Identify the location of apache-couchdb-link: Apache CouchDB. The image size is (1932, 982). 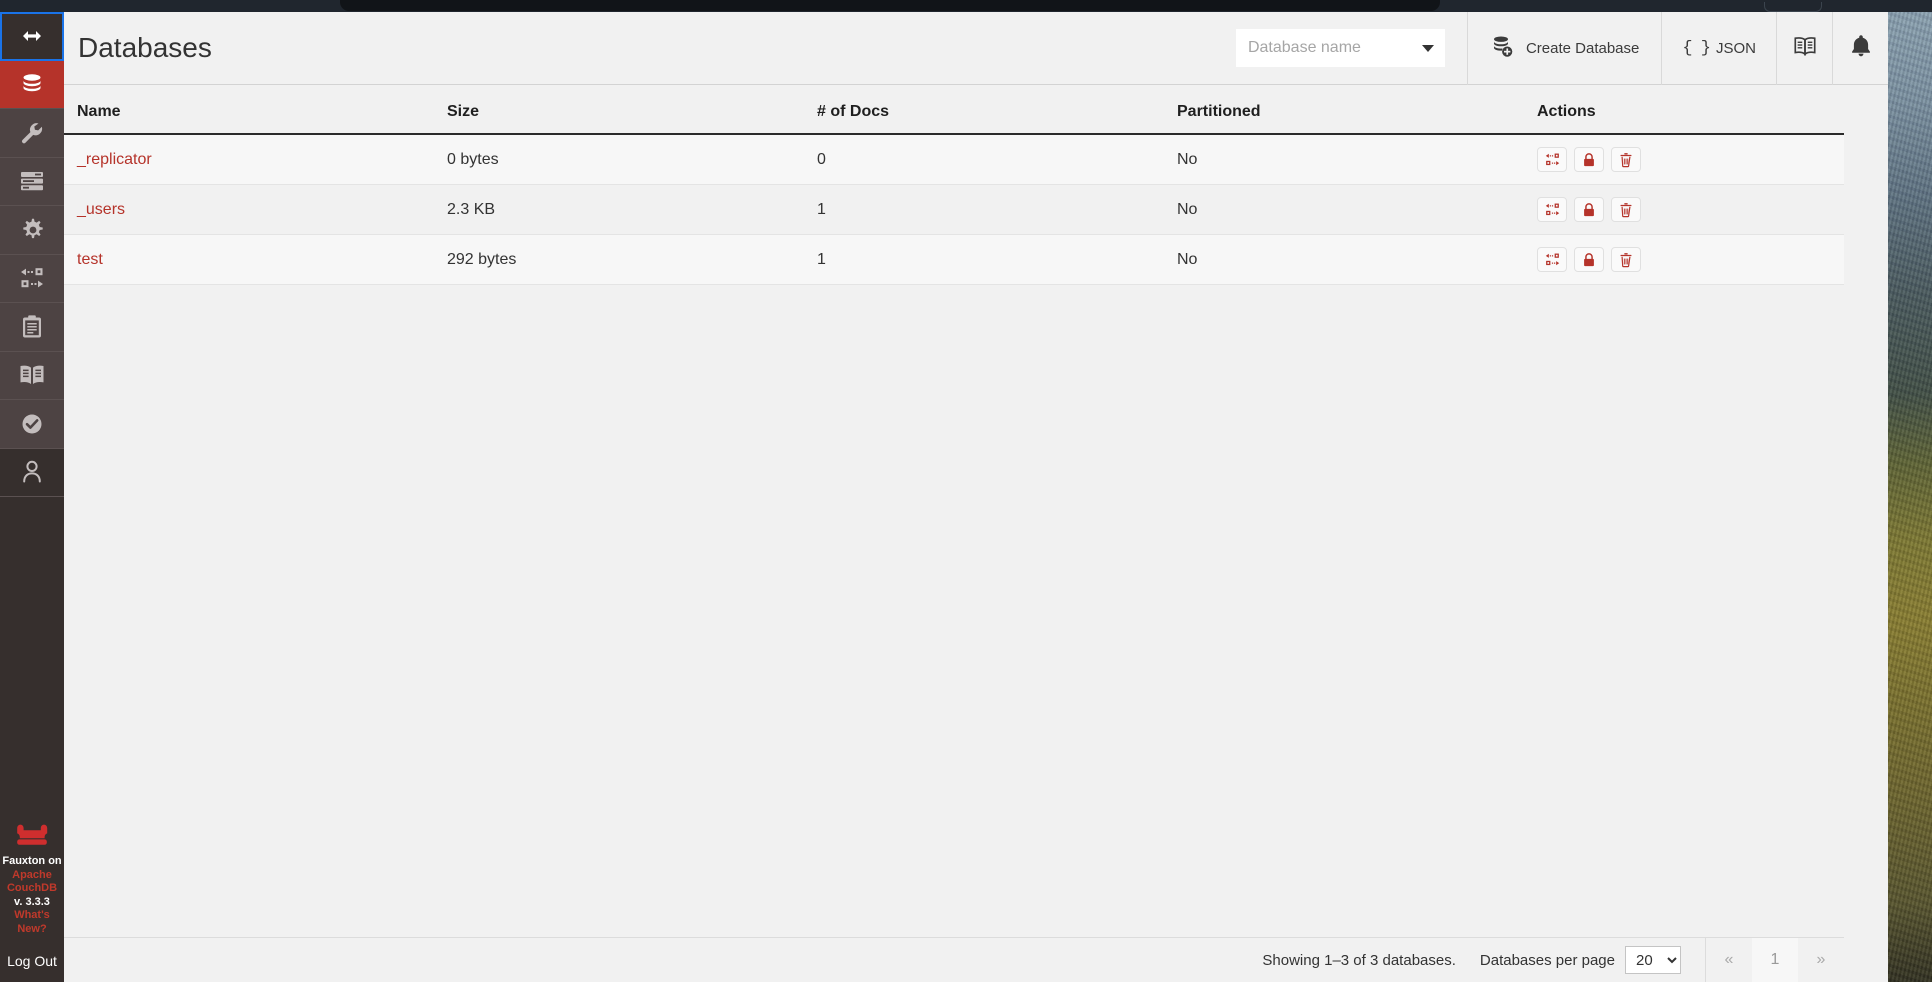
(32, 882).